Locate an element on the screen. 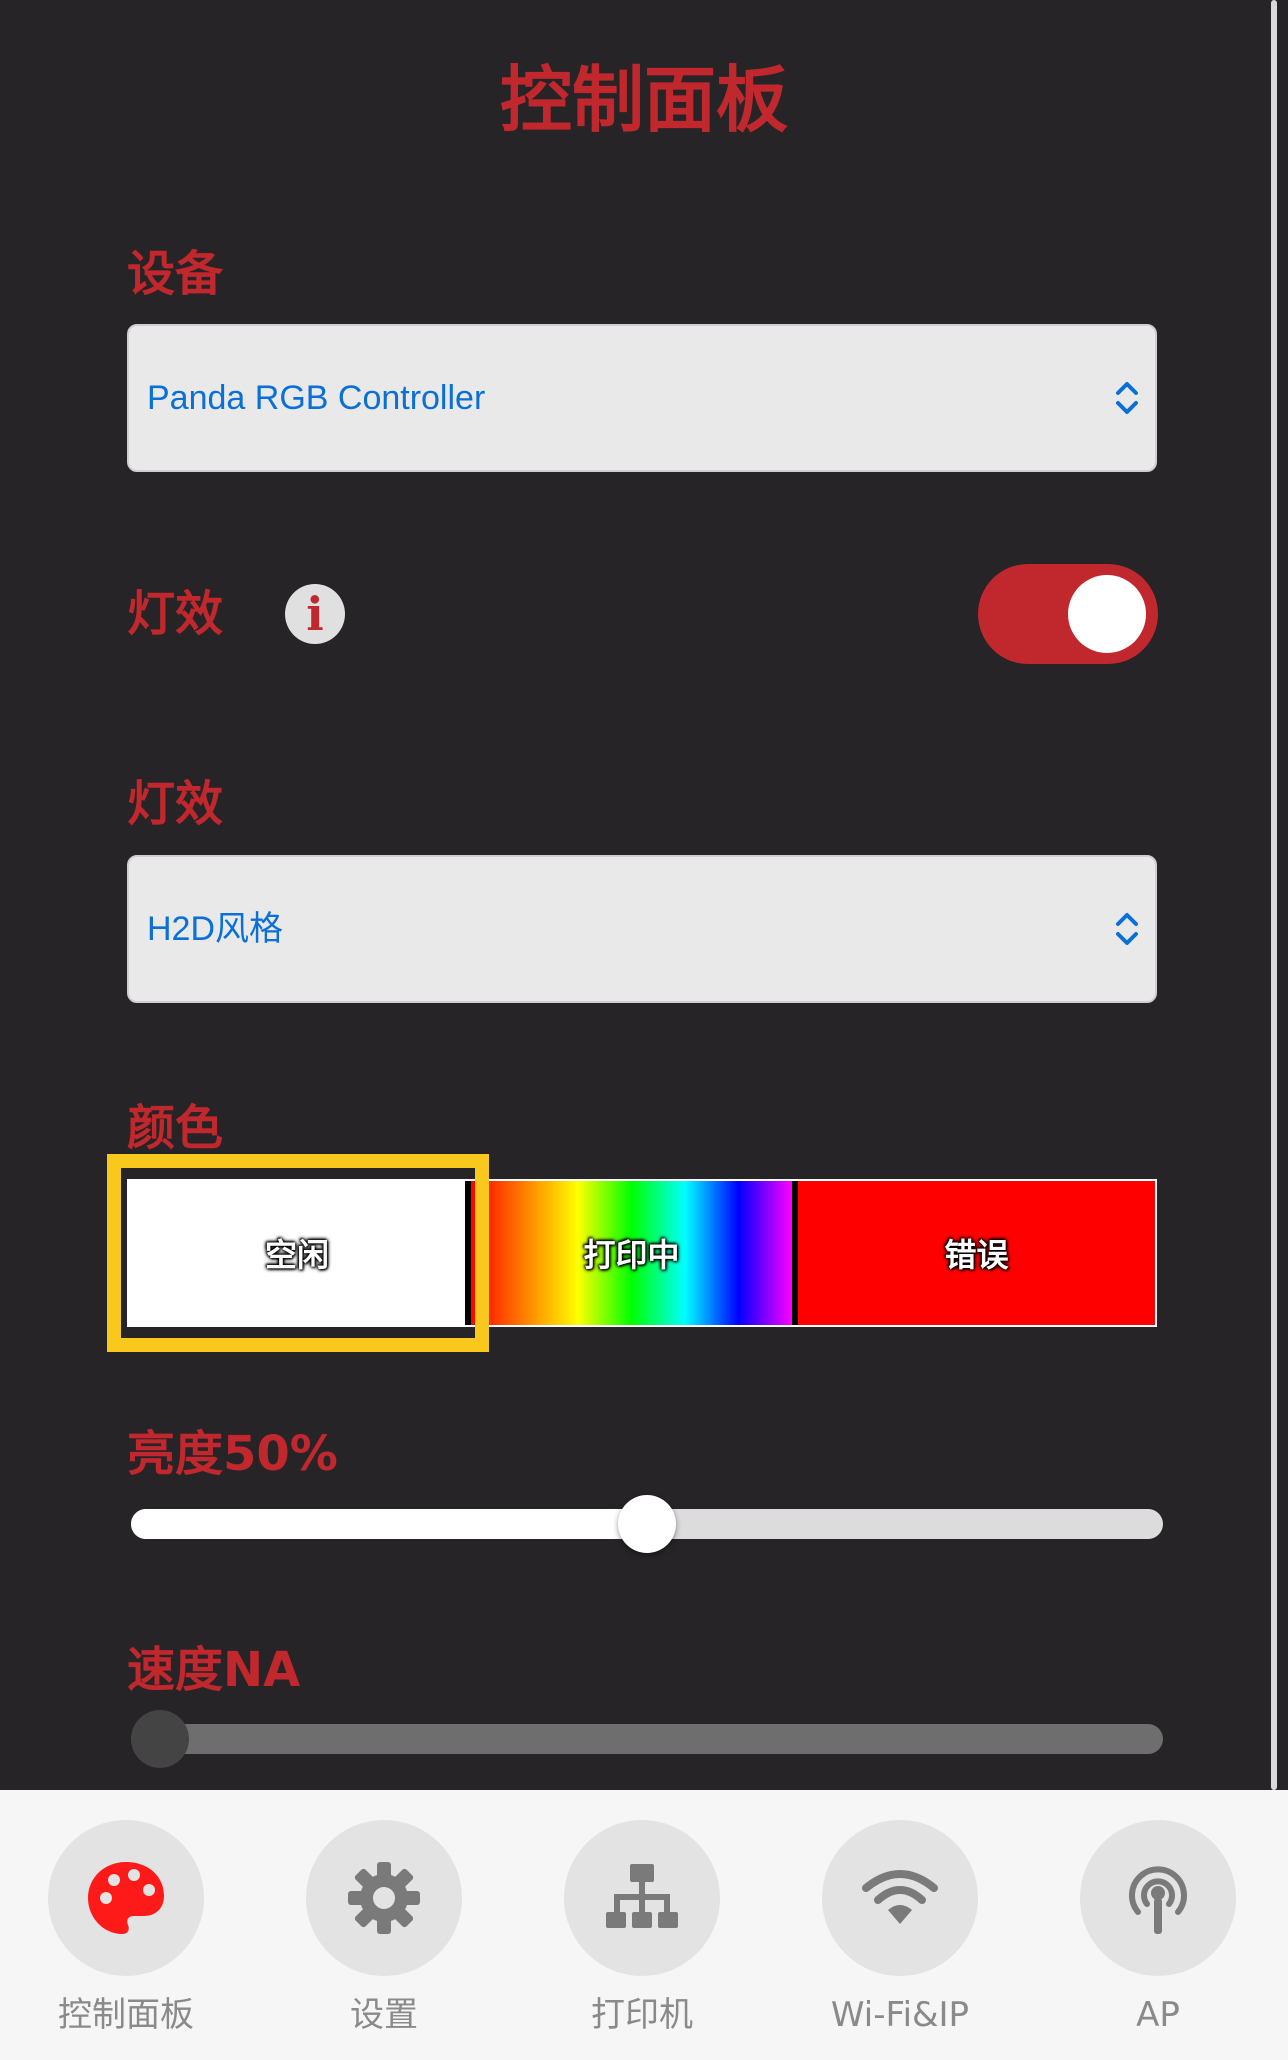 The width and height of the screenshot is (1288, 2060). color-segment-label: 空闲 is located at coordinates (296, 1255).